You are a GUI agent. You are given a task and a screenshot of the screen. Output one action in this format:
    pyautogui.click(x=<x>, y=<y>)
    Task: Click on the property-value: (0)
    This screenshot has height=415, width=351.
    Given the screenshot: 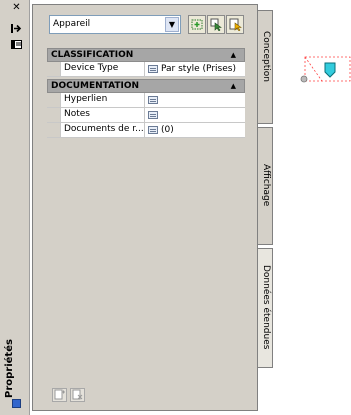 What is the action you would take?
    pyautogui.click(x=195, y=130)
    